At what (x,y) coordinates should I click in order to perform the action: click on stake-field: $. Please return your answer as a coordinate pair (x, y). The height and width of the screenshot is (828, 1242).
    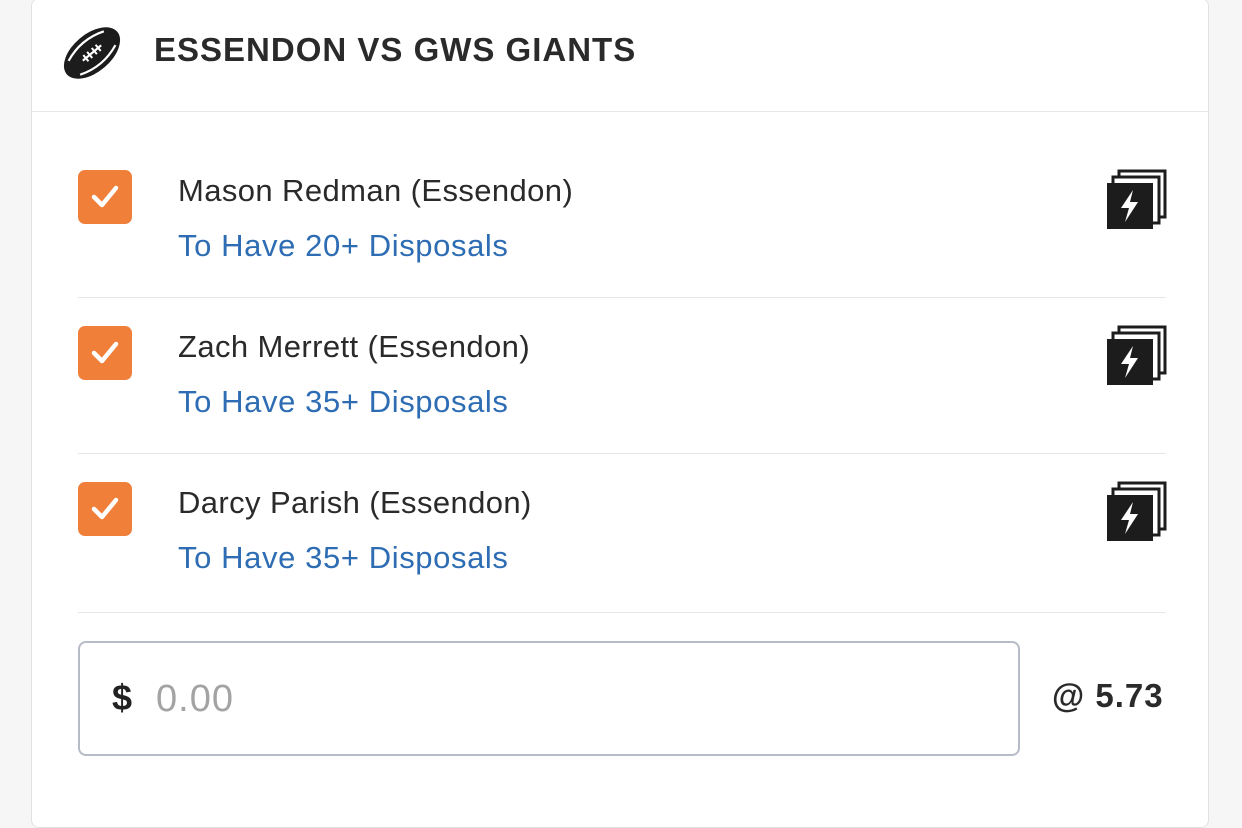
    Looking at the image, I should click on (549, 698).